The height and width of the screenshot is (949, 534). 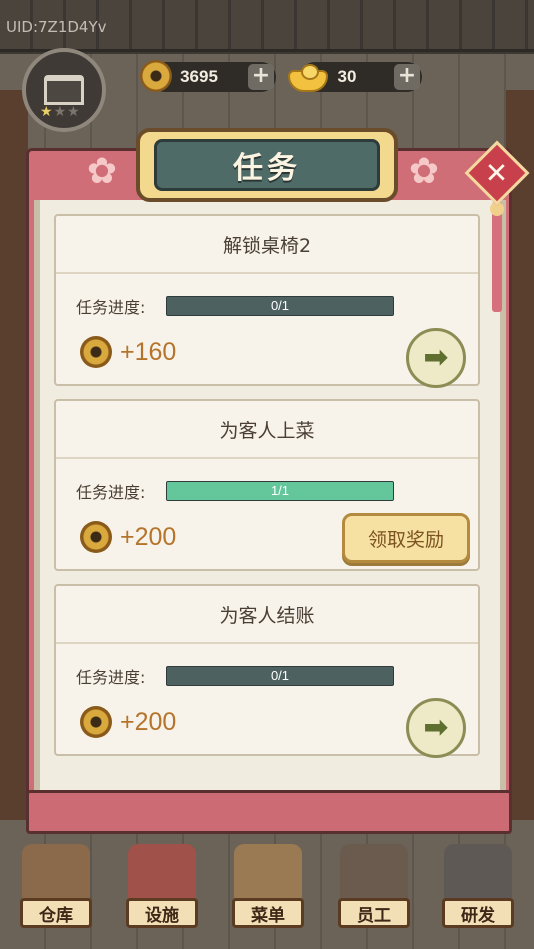 I want to click on left-wall, so click(x=14, y=455).